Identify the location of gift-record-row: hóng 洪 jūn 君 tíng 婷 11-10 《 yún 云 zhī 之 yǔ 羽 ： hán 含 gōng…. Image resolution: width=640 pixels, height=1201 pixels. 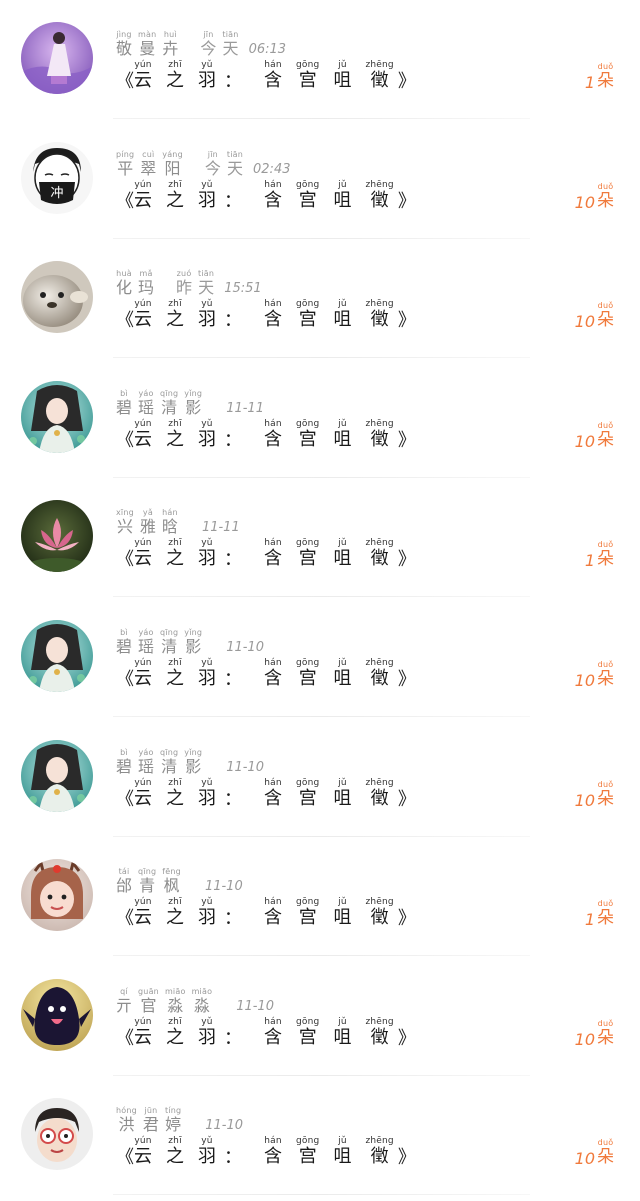
(320, 1135).